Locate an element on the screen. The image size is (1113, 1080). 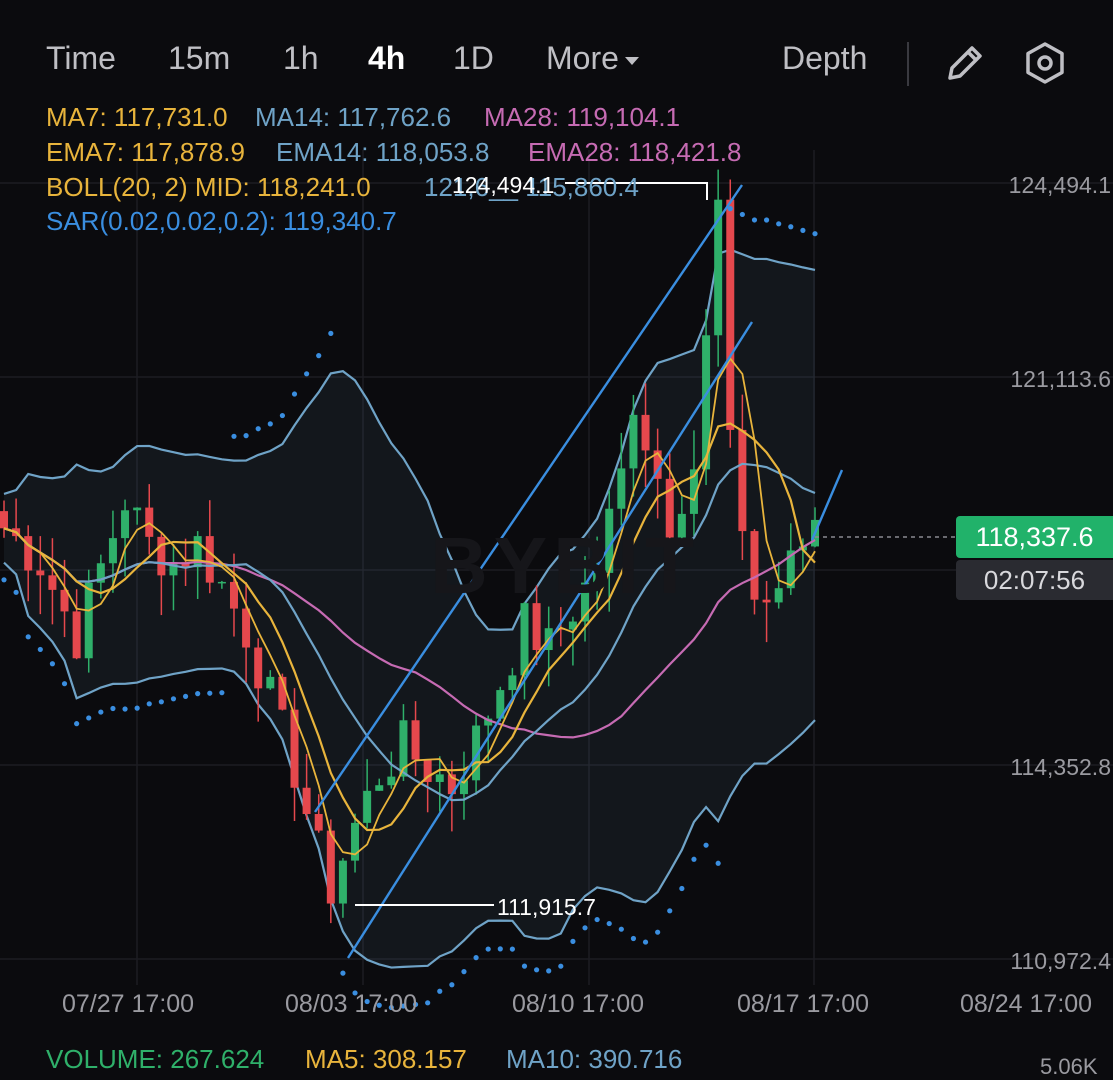
ema14-value: EMA14: 118,053.8 is located at coordinates (383, 152).